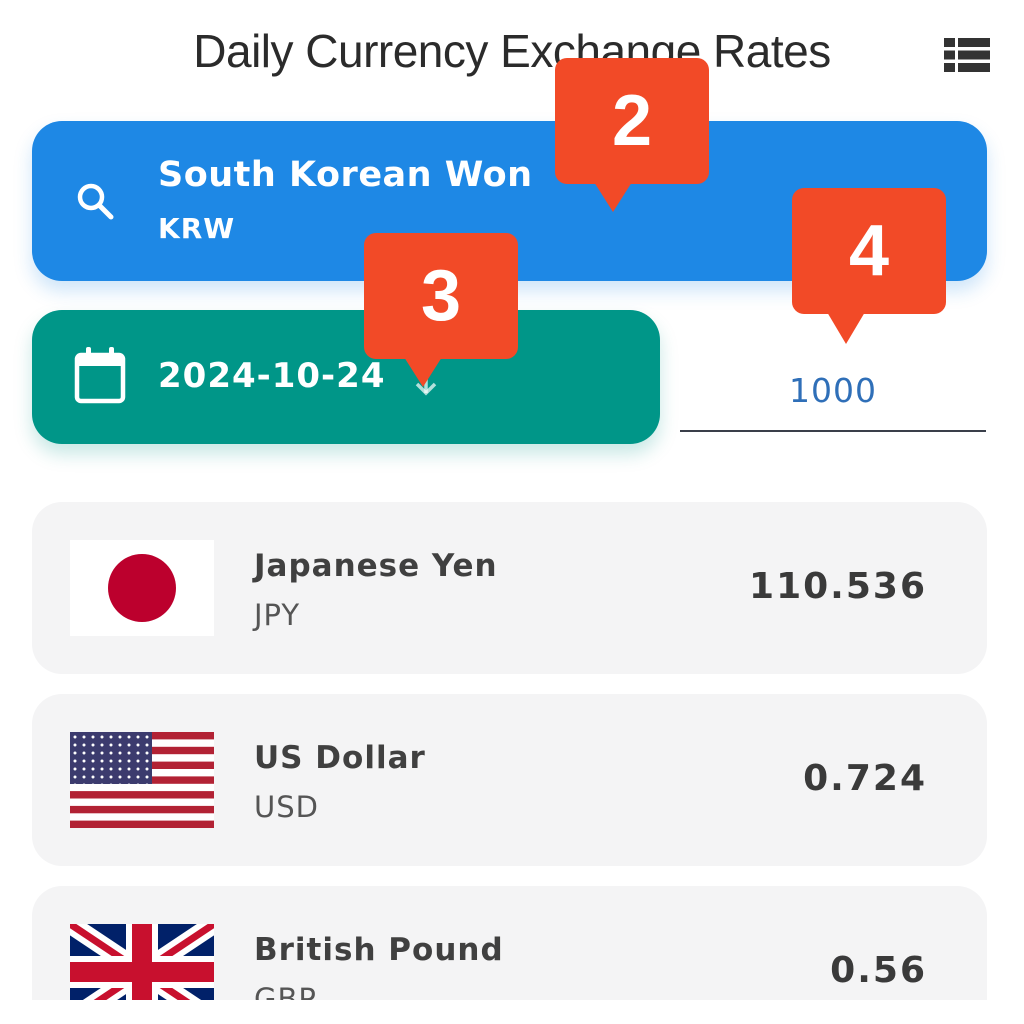 The image size is (1024, 1024). I want to click on annotation-badge-3: 3, so click(441, 310).